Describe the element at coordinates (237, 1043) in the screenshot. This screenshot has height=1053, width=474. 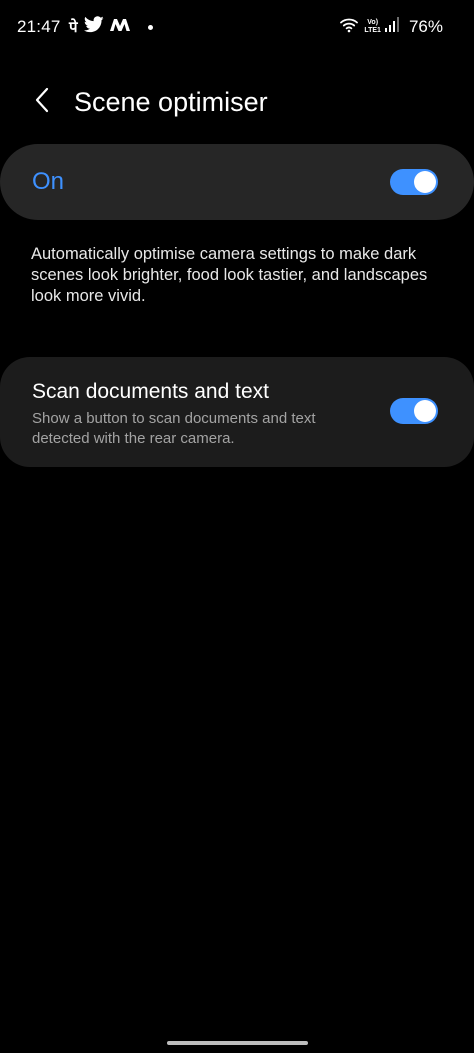
I see `gesture-nav-handle` at that location.